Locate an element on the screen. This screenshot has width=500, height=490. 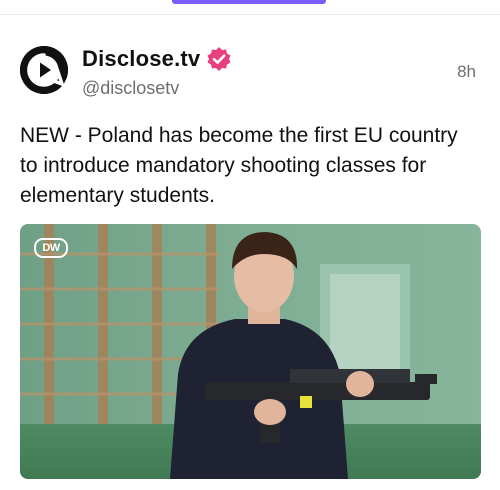
author-handle: @disclosetv is located at coordinates (130, 88).